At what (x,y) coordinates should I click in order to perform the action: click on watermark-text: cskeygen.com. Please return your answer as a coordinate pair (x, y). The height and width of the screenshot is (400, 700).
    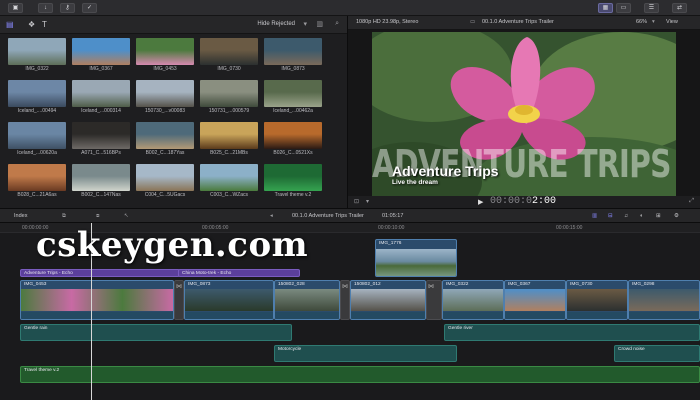
    Looking at the image, I should click on (172, 245).